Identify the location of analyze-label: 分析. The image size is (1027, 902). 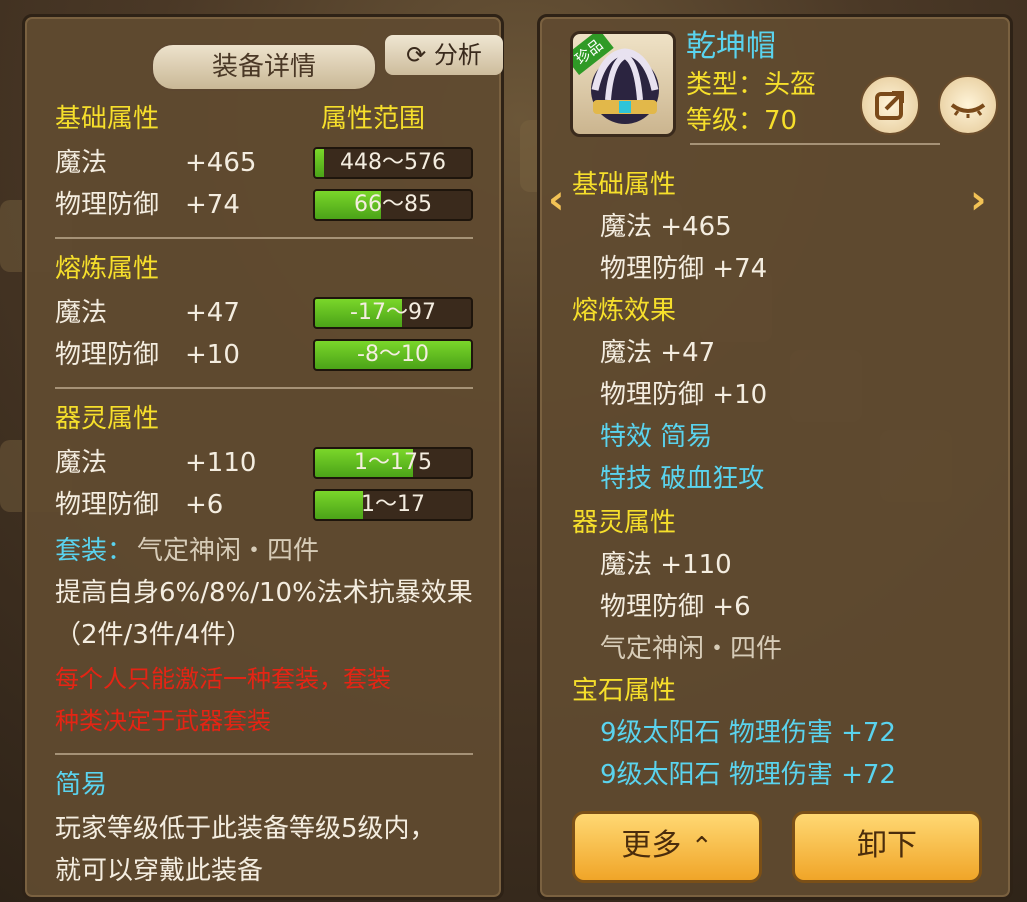
(457, 55).